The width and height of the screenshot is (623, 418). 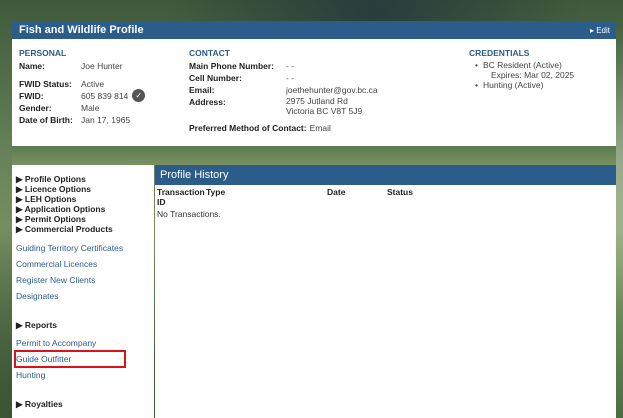 I want to click on empty-message: No Transactions., so click(x=189, y=214).